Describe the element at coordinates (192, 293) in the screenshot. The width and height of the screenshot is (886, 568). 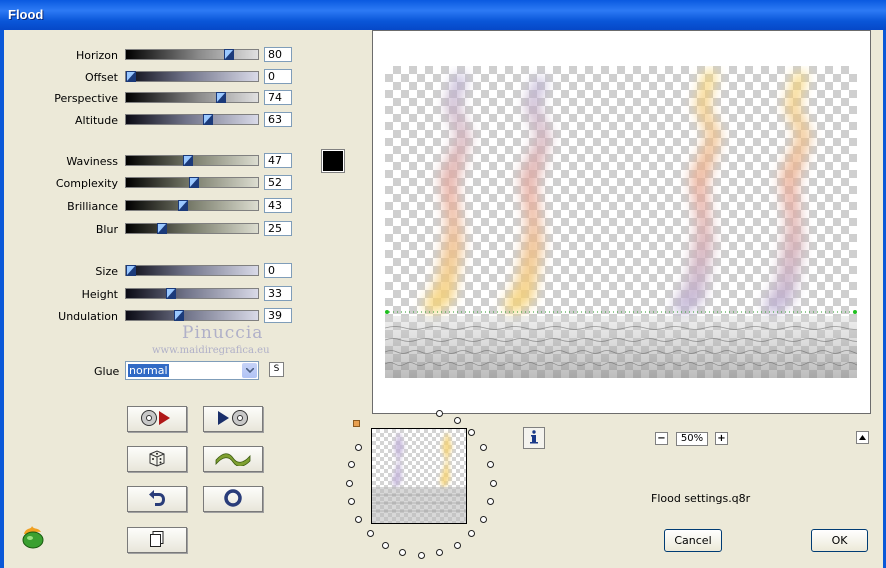
I see `slider-height` at that location.